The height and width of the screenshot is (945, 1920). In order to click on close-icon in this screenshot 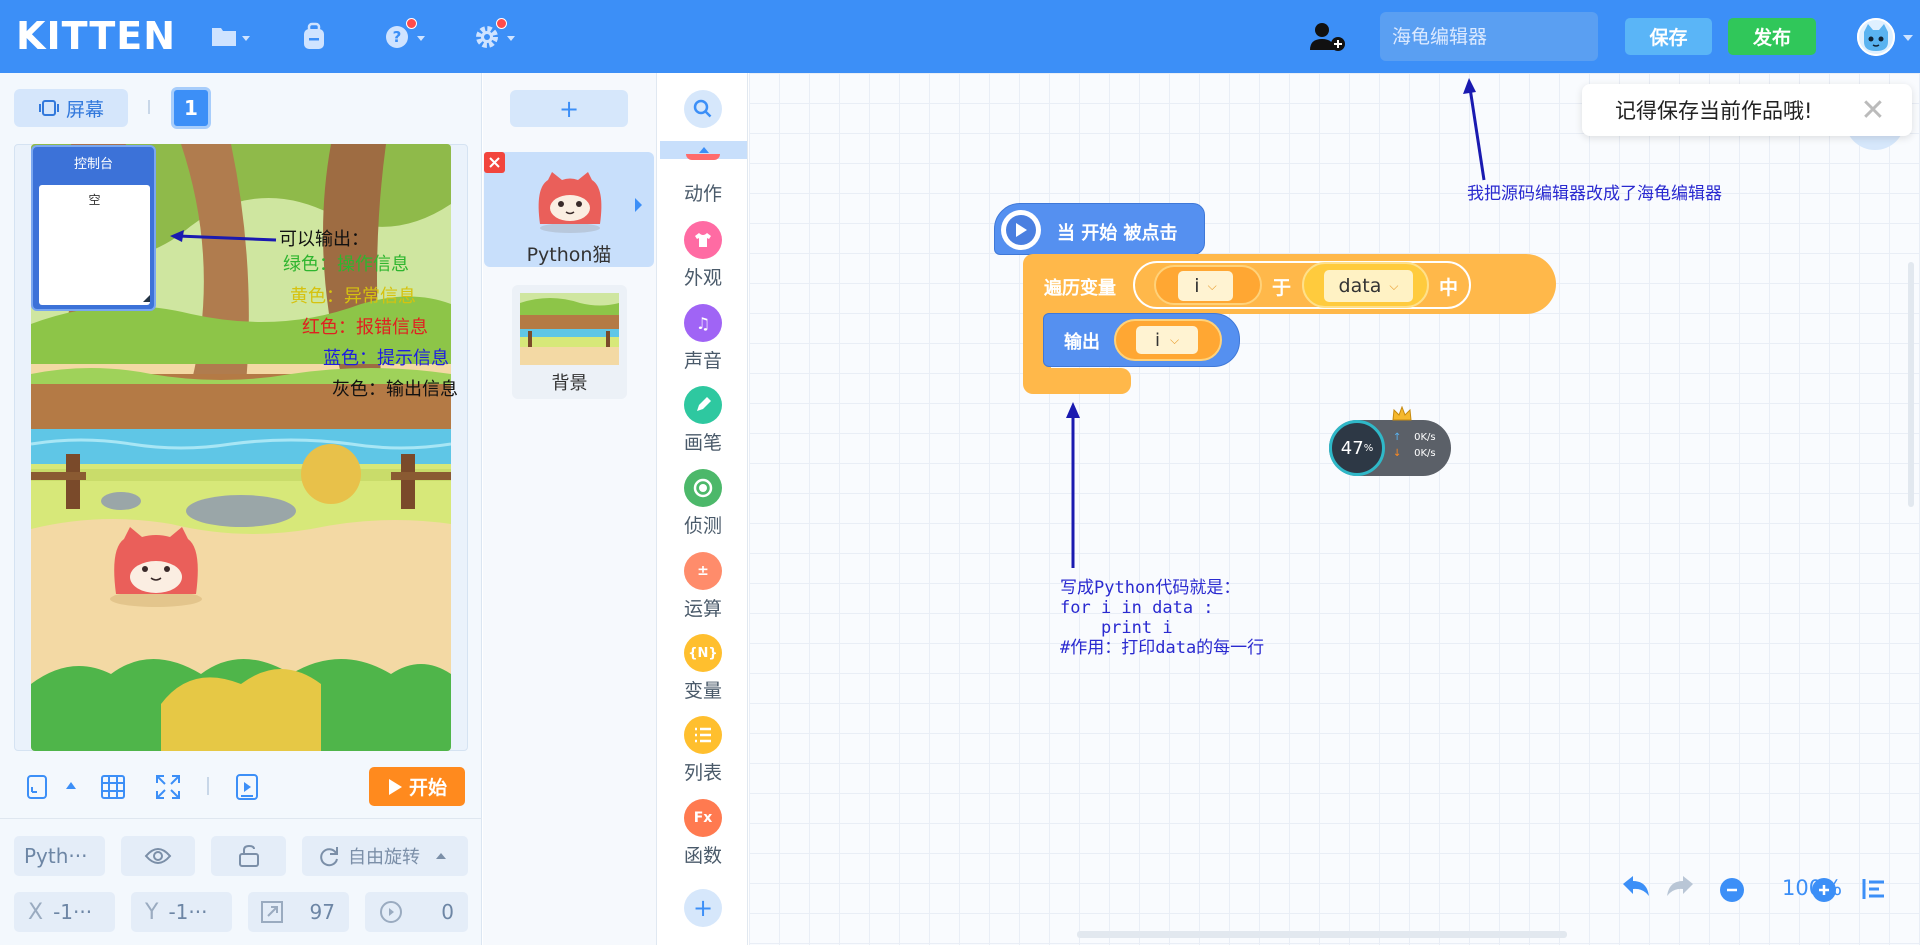, I will do `click(494, 162)`.